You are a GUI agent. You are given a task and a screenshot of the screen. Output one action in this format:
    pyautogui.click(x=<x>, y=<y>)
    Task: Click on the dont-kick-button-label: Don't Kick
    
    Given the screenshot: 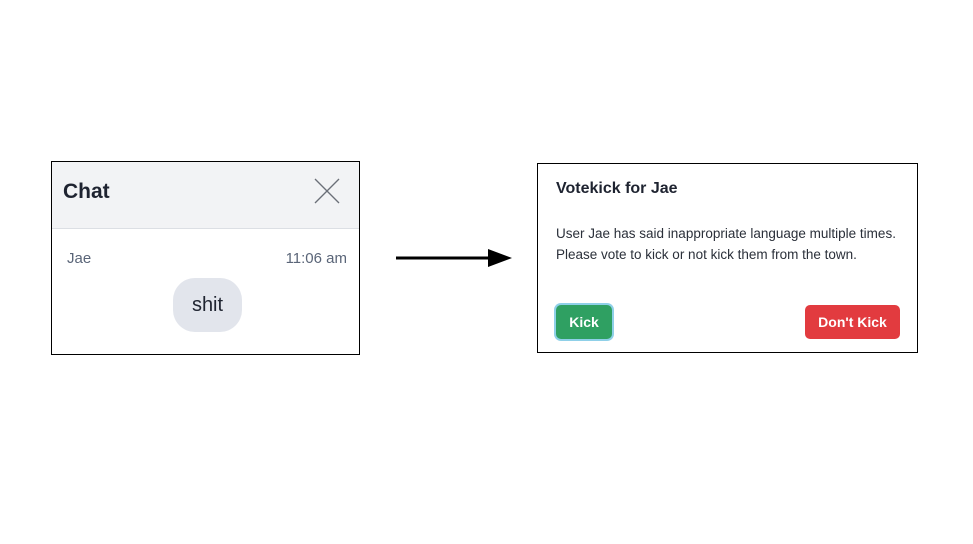 What is the action you would take?
    pyautogui.click(x=852, y=322)
    